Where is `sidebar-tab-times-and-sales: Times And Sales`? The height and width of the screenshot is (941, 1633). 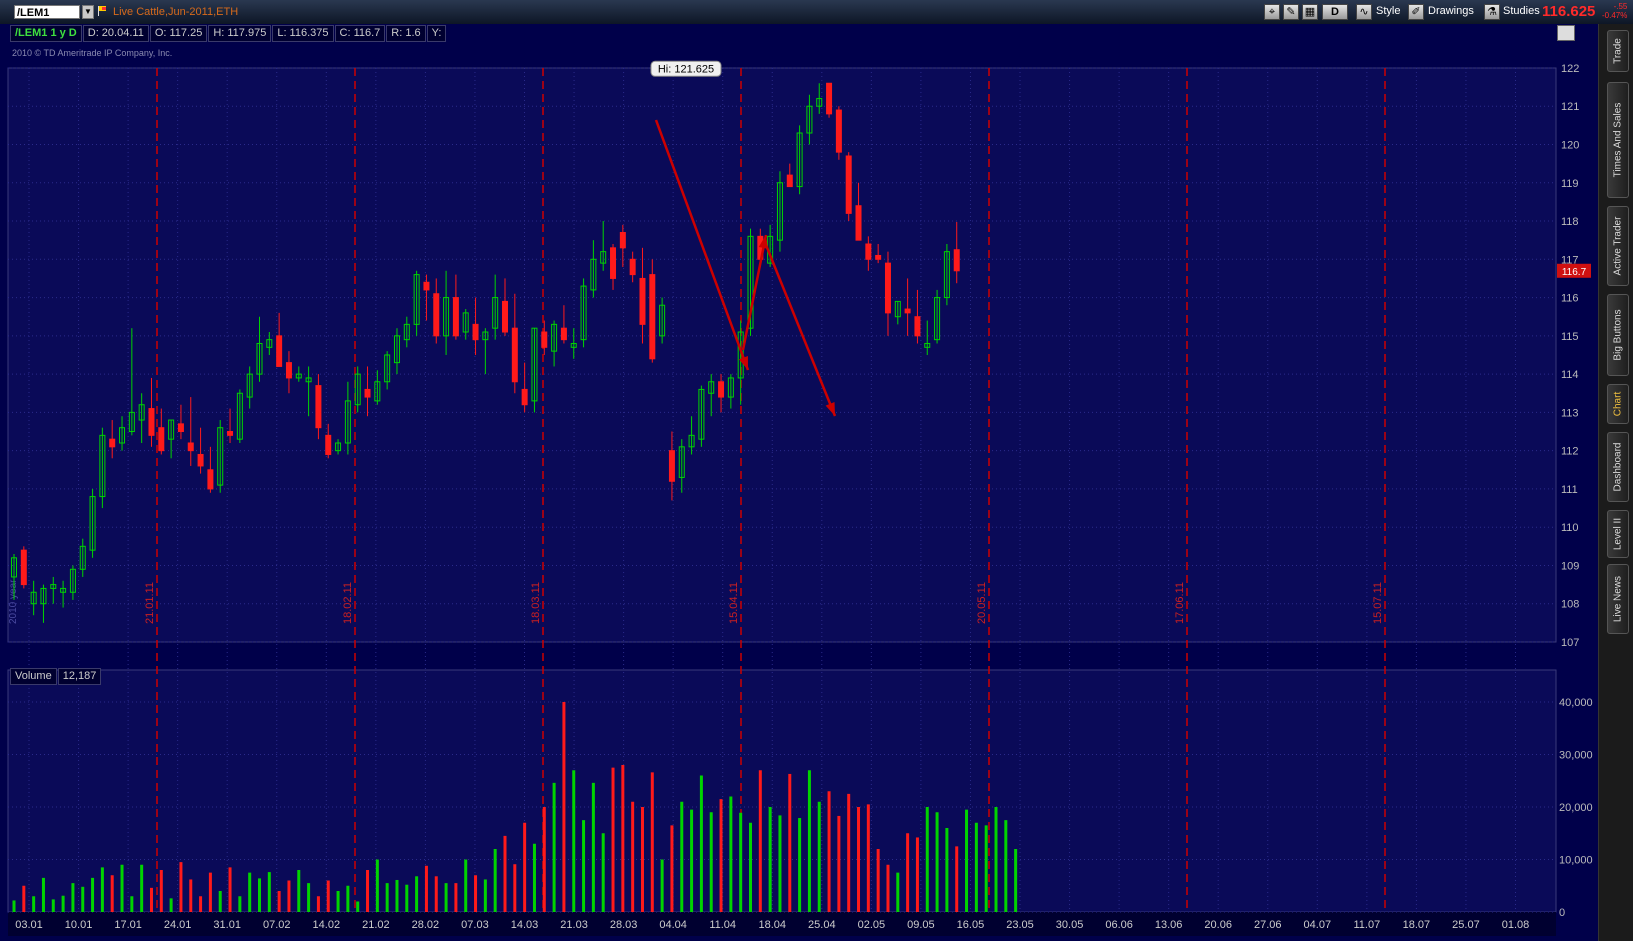
sidebar-tab-times-and-sales: Times And Sales is located at coordinates (1618, 140).